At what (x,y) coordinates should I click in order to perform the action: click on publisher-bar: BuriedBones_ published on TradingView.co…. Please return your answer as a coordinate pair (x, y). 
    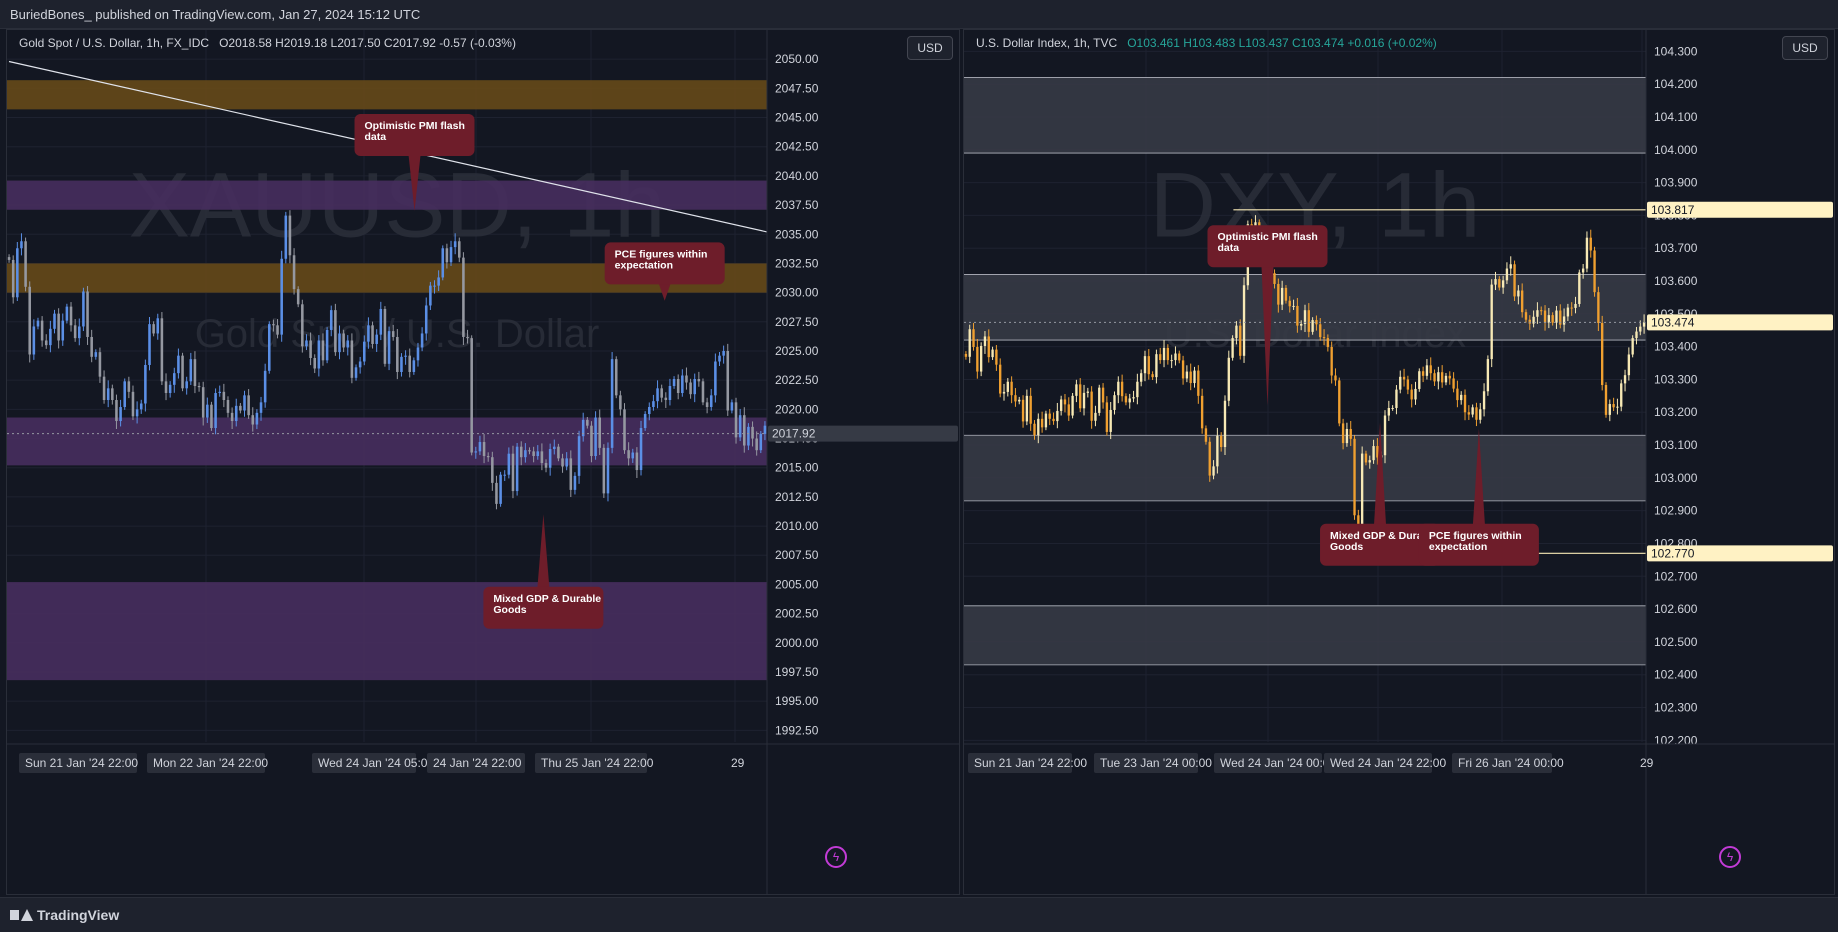
    Looking at the image, I should click on (919, 14).